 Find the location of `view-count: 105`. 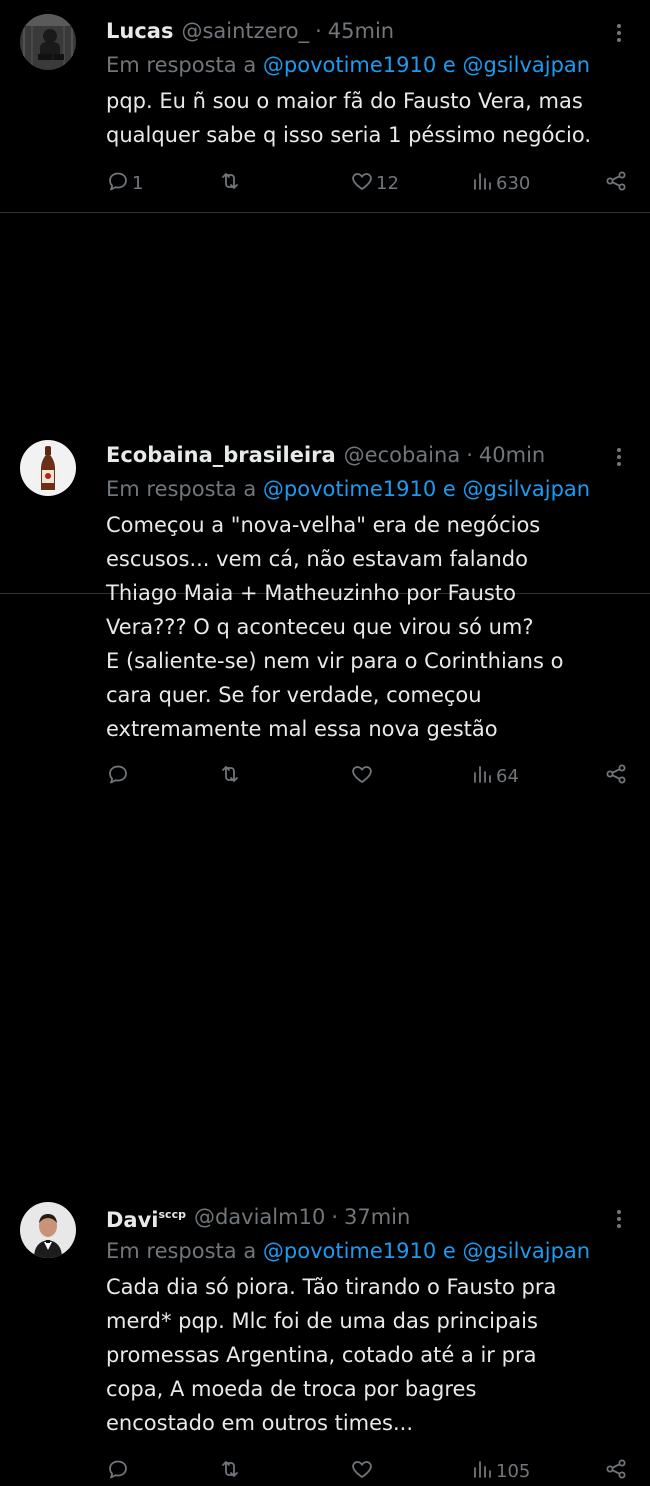

view-count: 105 is located at coordinates (513, 1471).